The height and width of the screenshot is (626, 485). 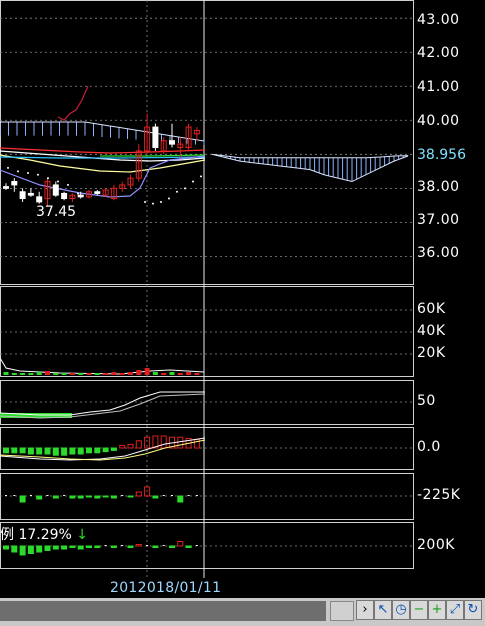 I want to click on horizontal-scrollbar, so click(x=163, y=611).